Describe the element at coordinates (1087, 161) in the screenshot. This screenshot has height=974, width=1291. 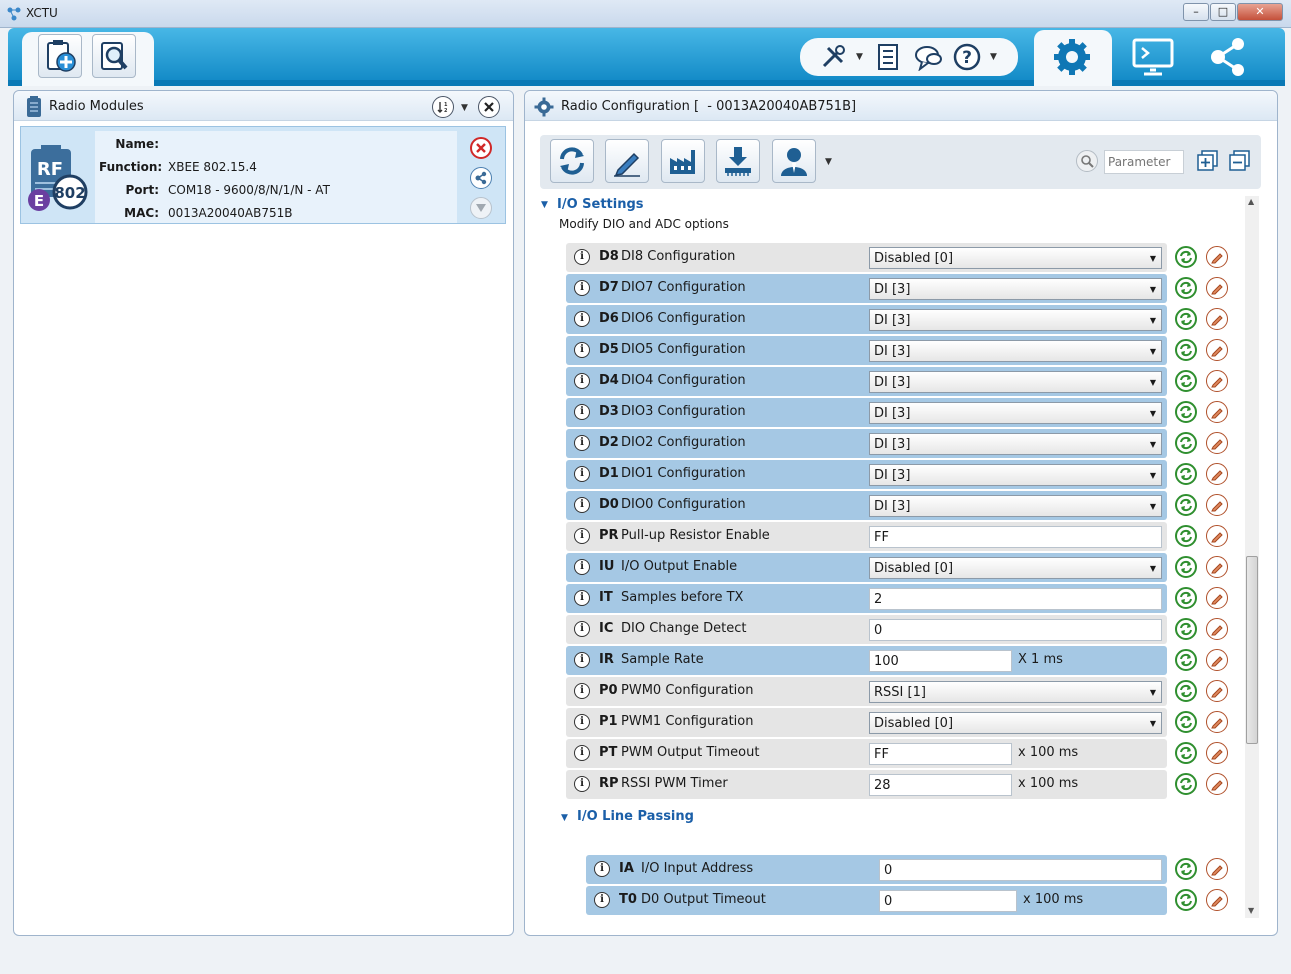
I see `search-button` at that location.